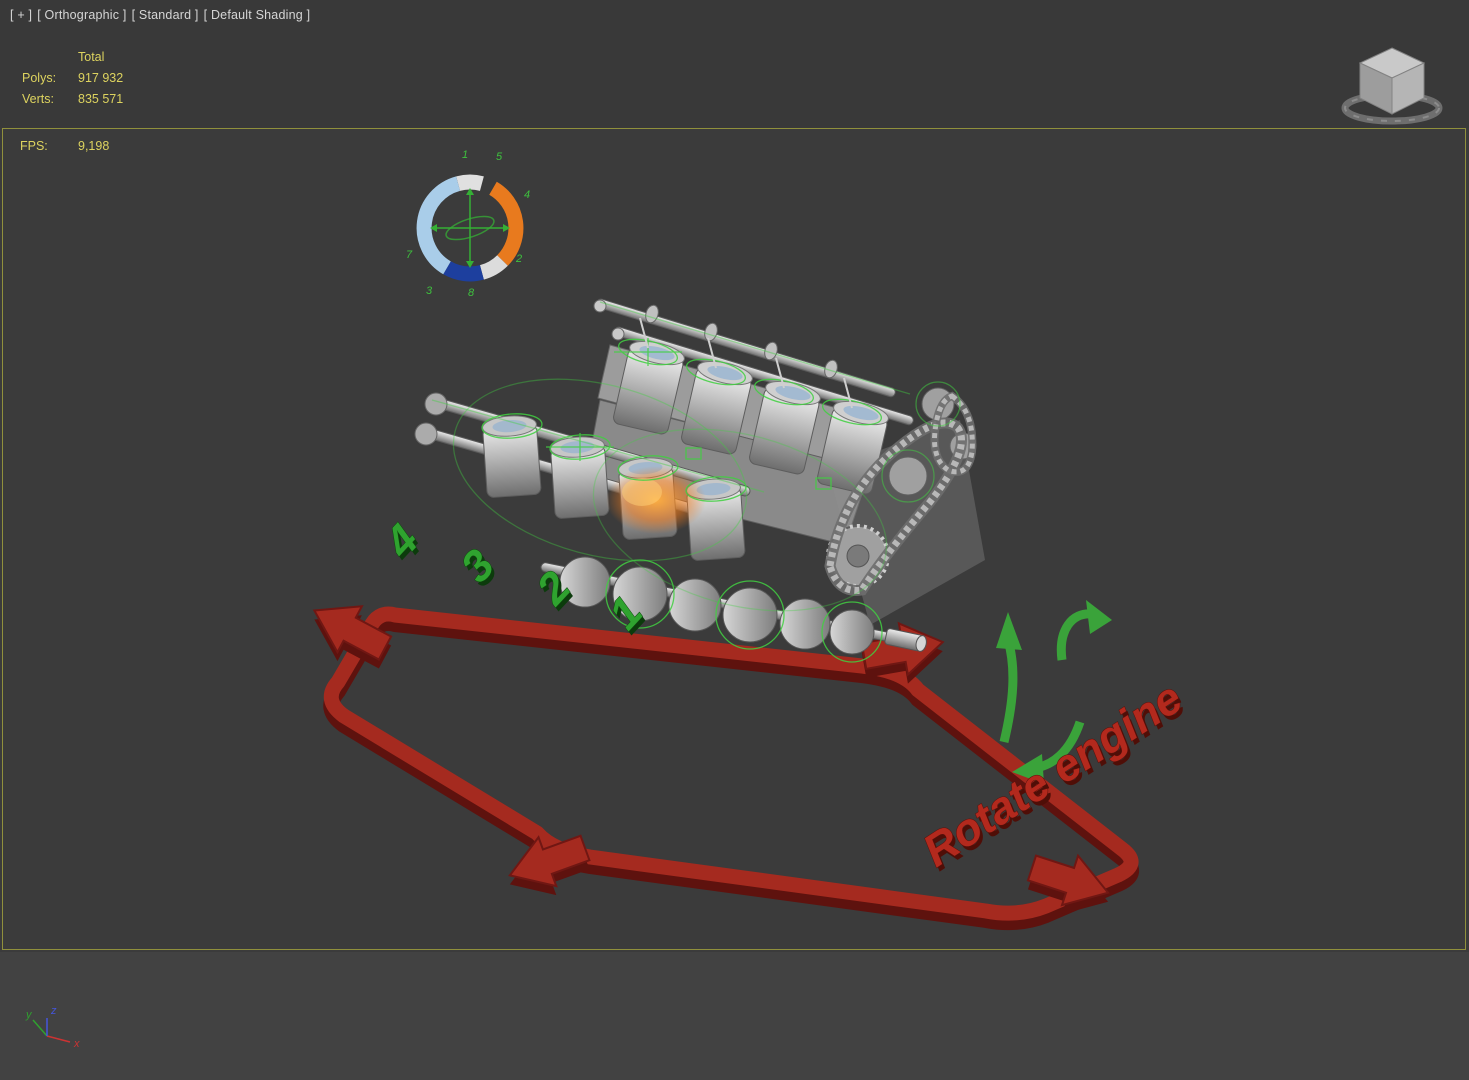 The height and width of the screenshot is (1080, 1469). Describe the element at coordinates (165, 15) in the screenshot. I see `viewport-menu-style: [ Standard ]` at that location.